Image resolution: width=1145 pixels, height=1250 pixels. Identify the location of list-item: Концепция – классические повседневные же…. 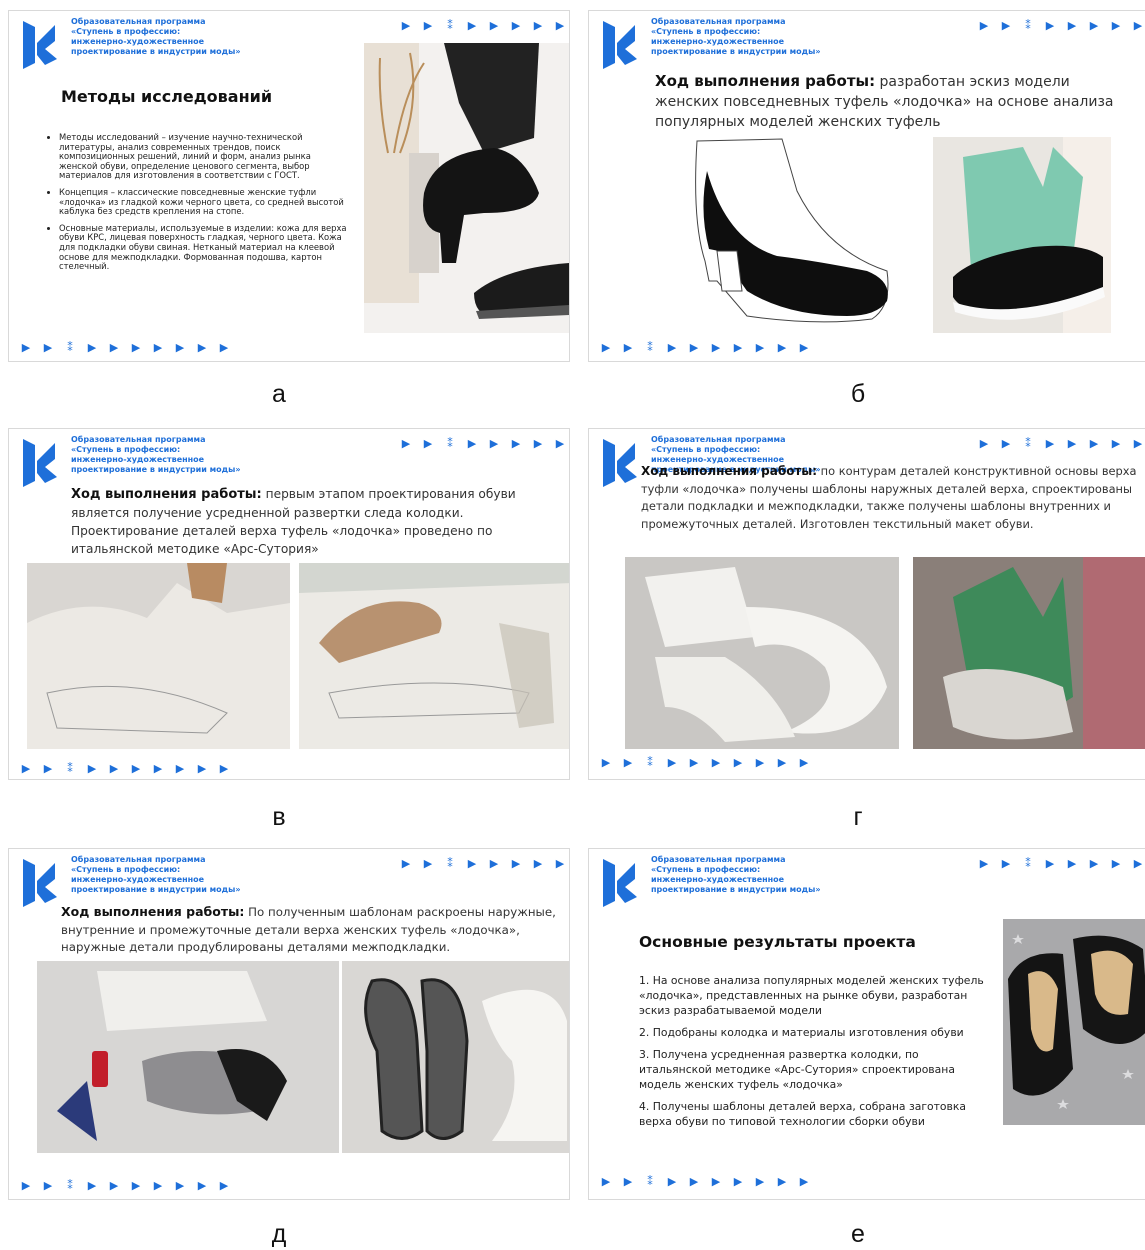
(204, 202).